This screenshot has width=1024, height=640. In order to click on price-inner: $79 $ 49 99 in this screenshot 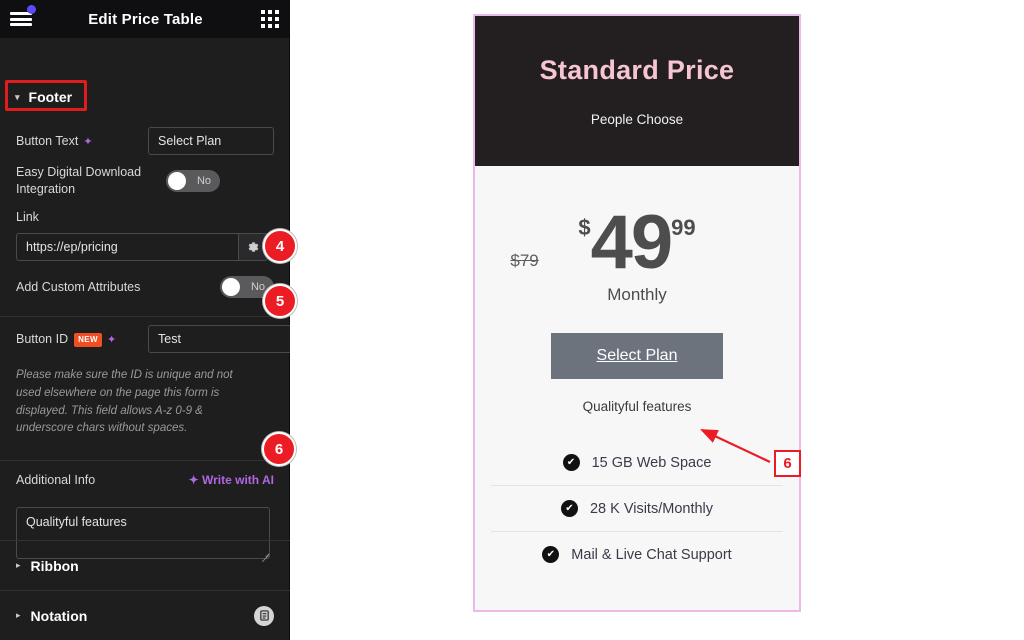, I will do `click(603, 243)`.